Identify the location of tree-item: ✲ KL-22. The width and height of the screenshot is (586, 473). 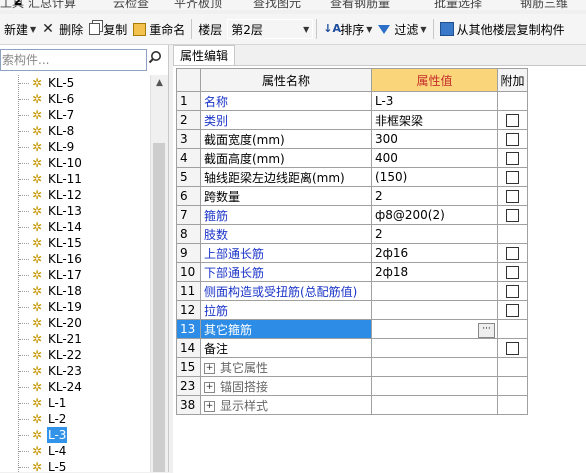
(75, 355).